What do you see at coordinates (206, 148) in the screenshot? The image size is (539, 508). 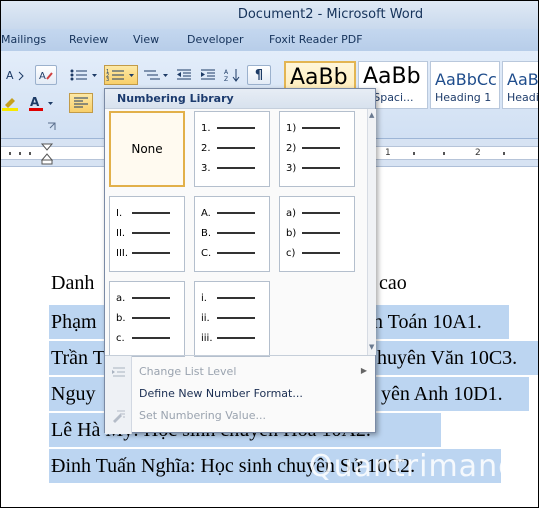 I see `marker: 2.` at bounding box center [206, 148].